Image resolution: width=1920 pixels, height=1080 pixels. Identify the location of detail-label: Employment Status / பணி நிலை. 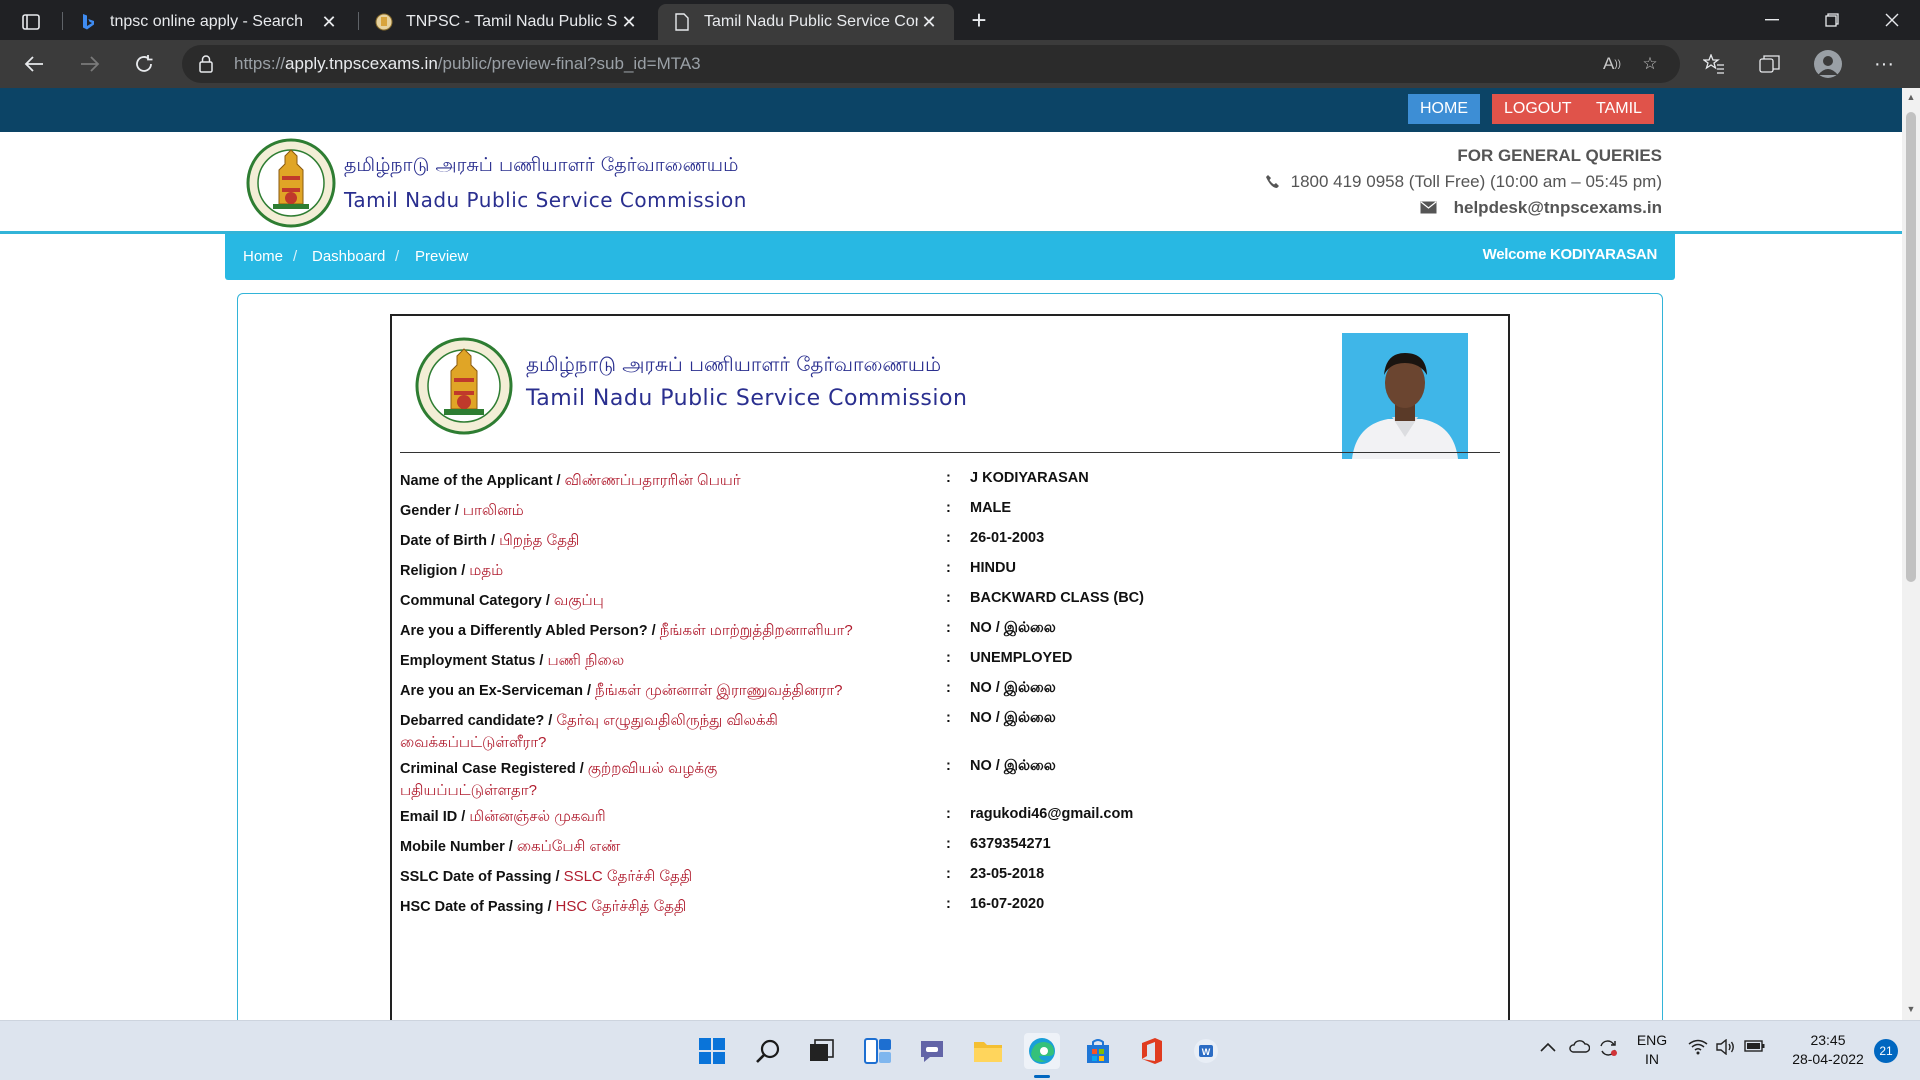
(670, 661).